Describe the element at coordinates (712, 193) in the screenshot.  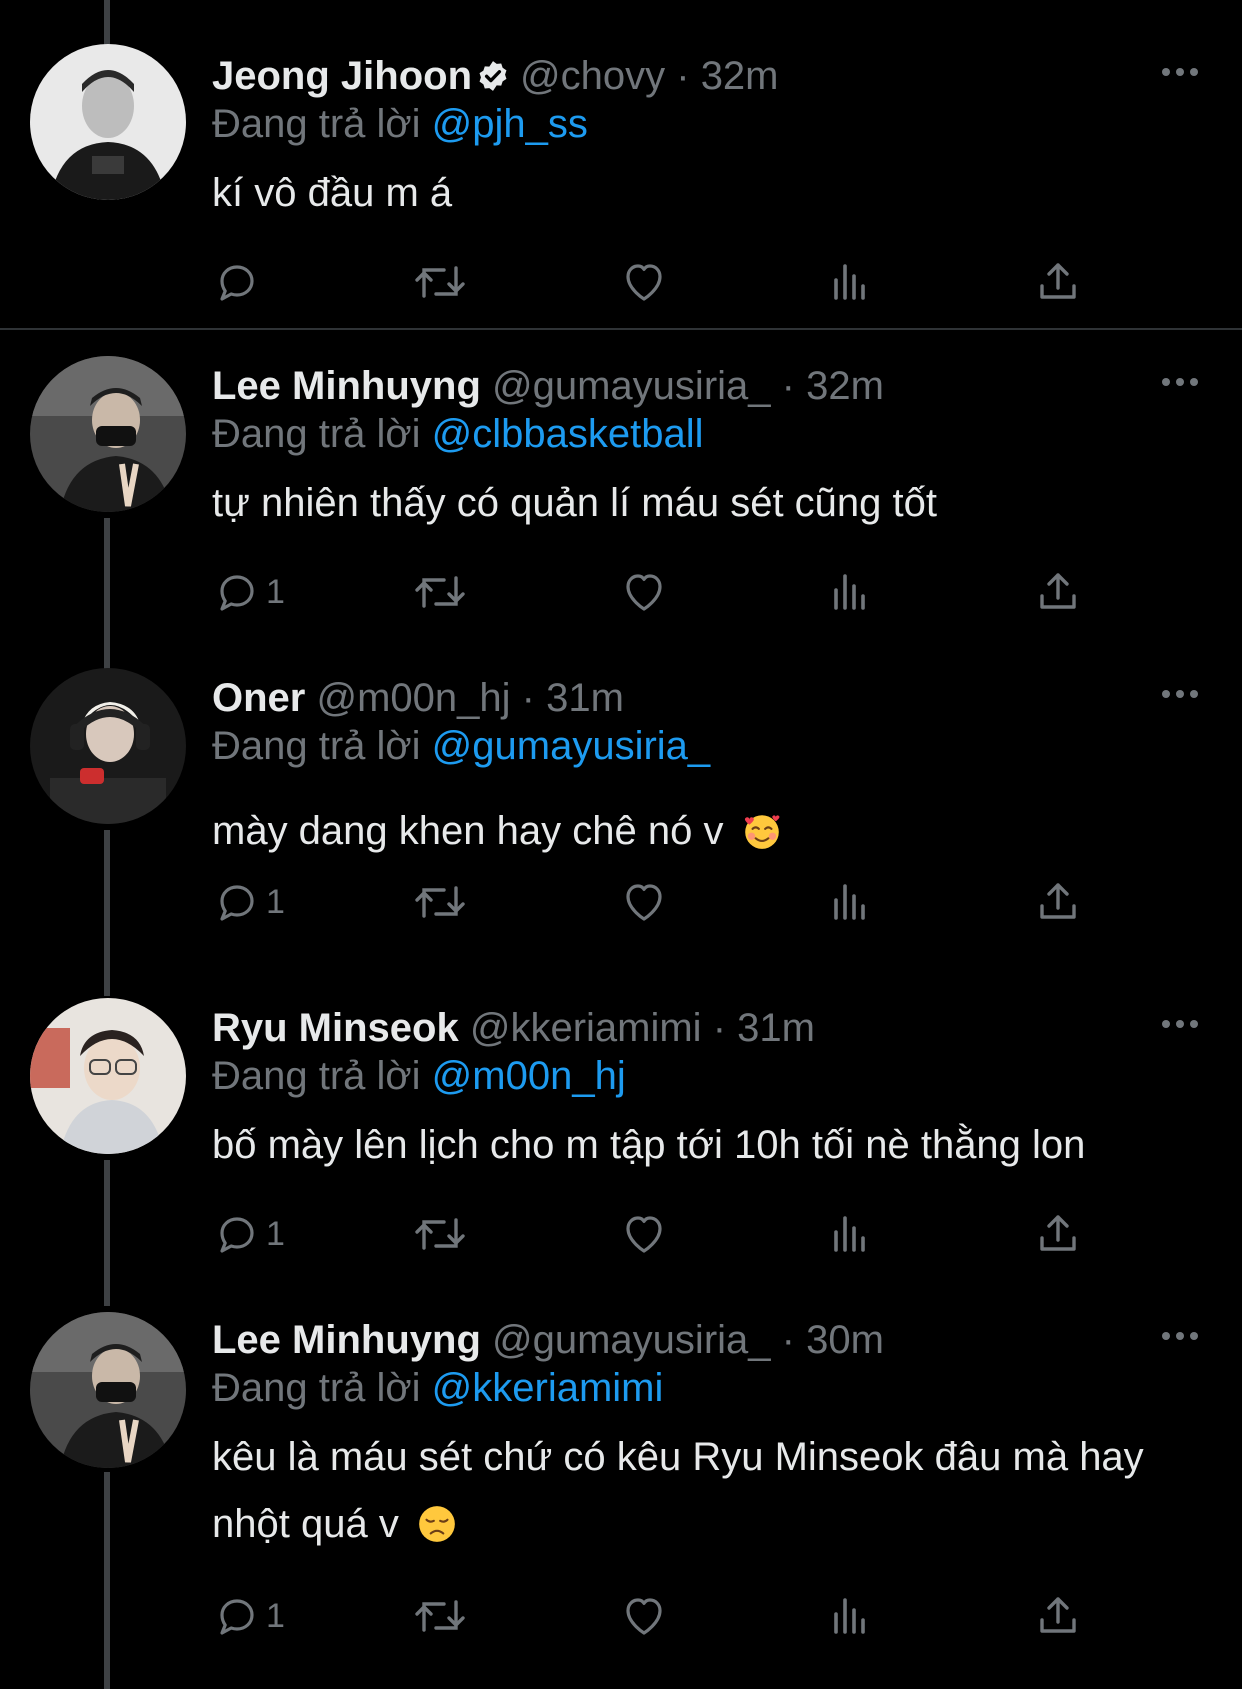
I see `tweet-text: kí vô đầu m á` at that location.